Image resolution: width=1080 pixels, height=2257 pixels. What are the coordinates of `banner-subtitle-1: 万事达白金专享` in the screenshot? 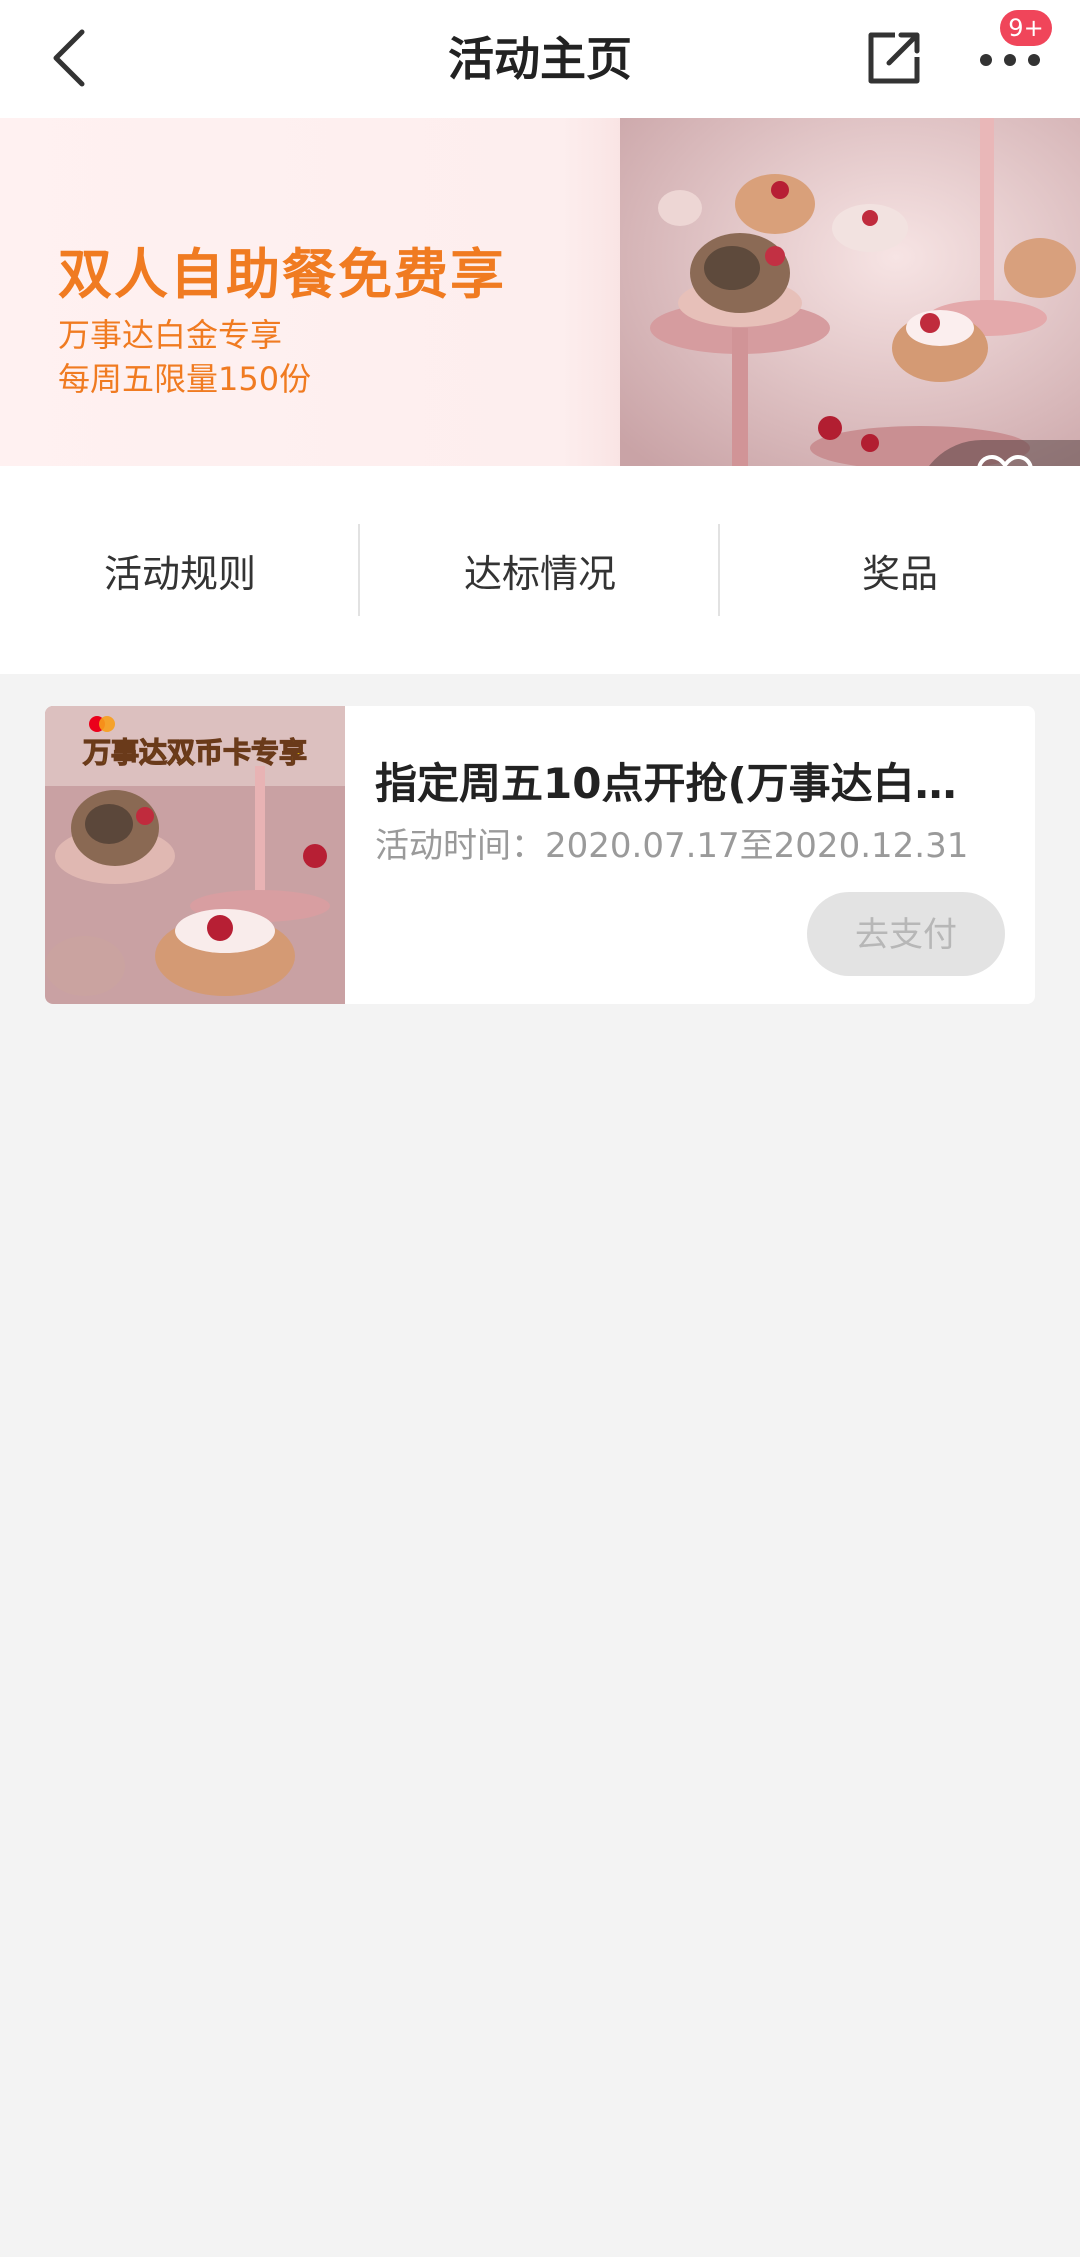 It's located at (170, 335).